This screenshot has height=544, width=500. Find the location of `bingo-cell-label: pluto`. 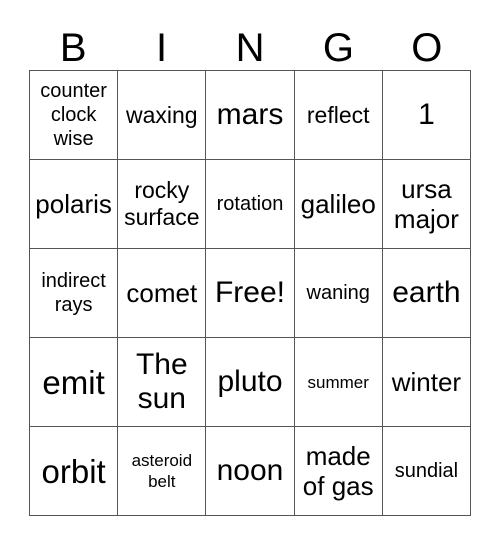

bingo-cell-label: pluto is located at coordinates (250, 381).